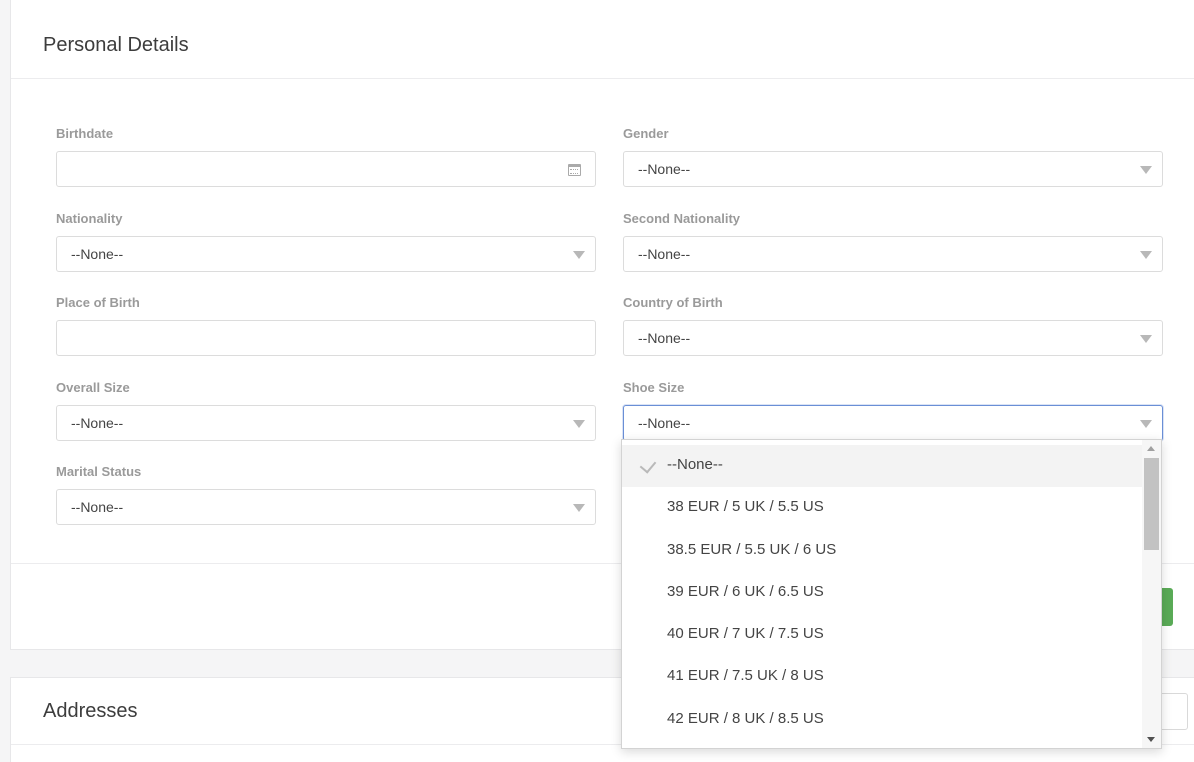 The height and width of the screenshot is (762, 1194). Describe the element at coordinates (1151, 594) in the screenshot. I see `dropdown-scrollbar` at that location.